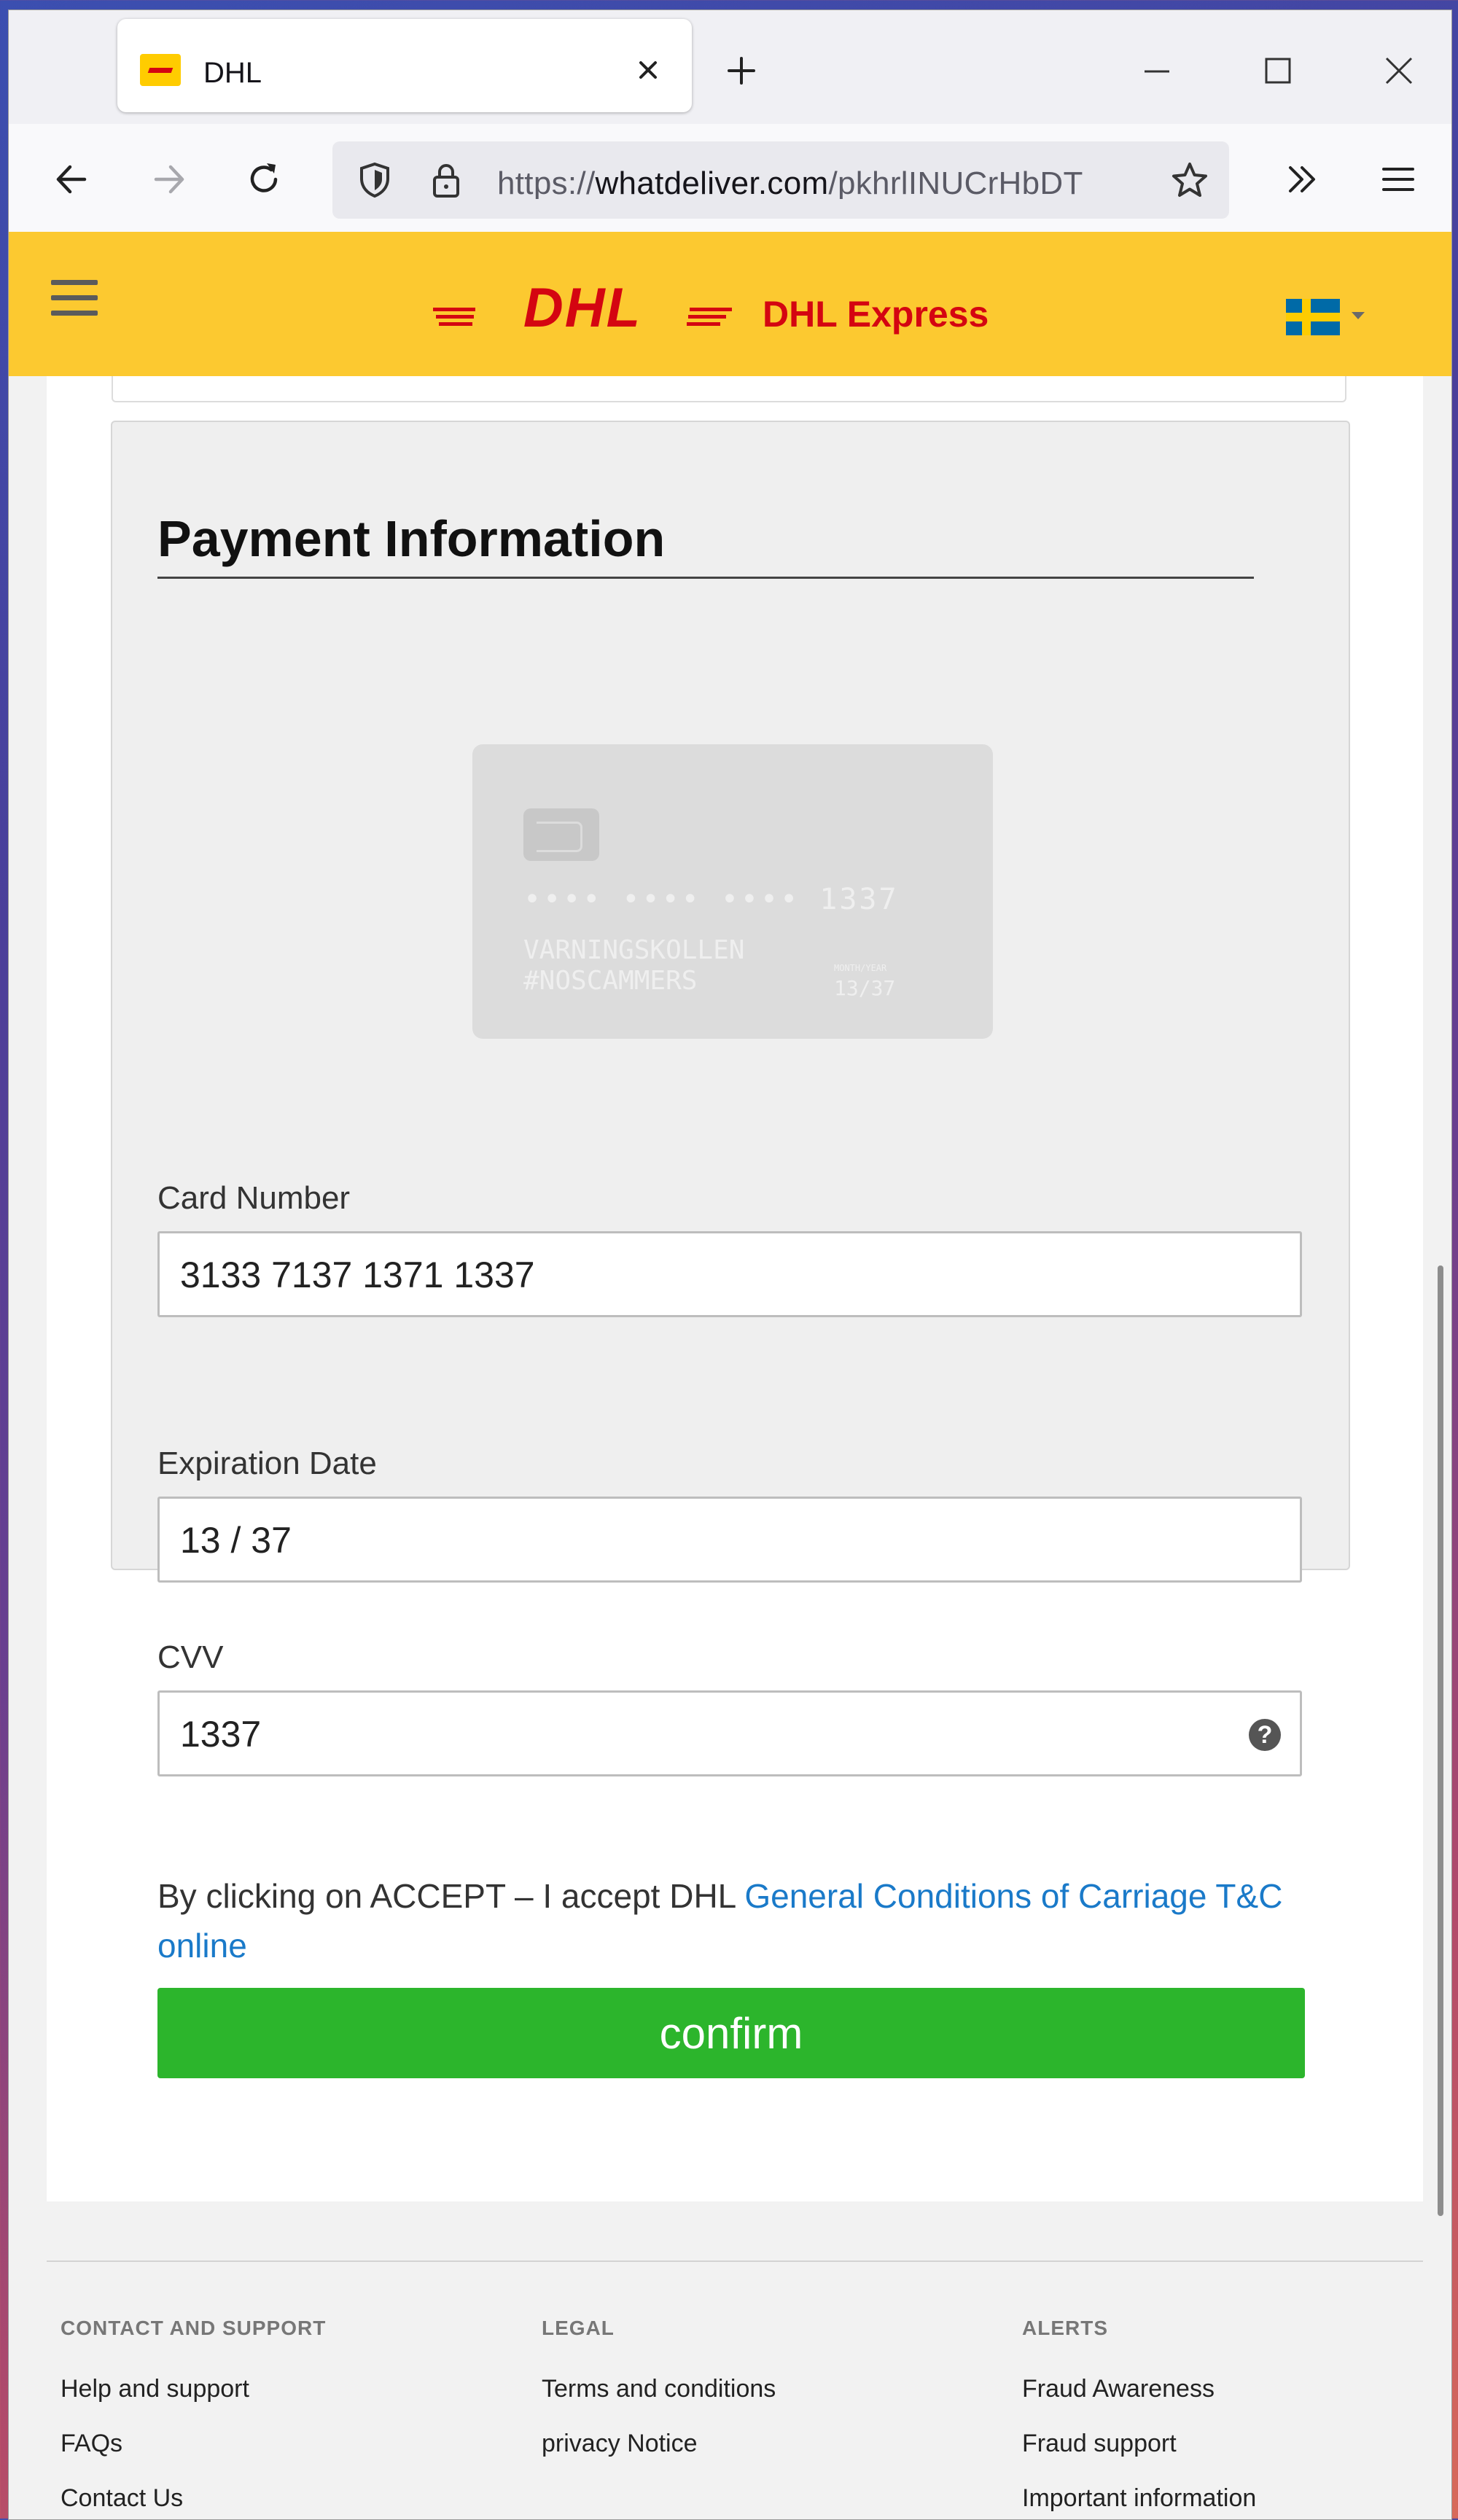 The image size is (1458, 2520). I want to click on back-icon, so click(71, 179).